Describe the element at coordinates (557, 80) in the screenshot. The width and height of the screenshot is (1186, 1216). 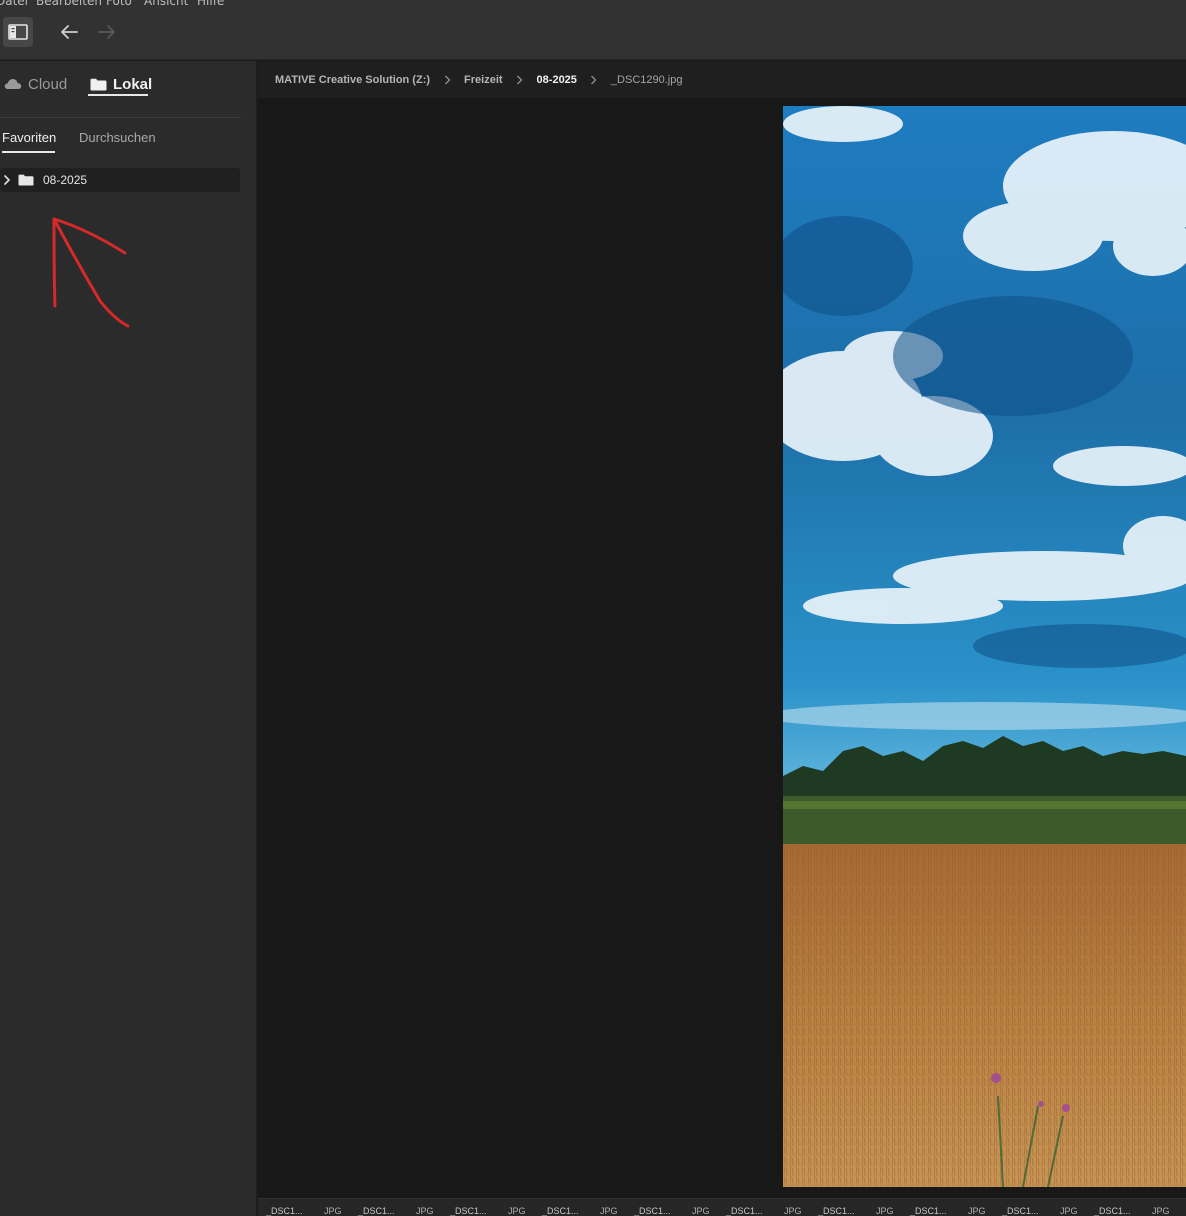
I see `breadcrumb-item-folder: 08-2025` at that location.